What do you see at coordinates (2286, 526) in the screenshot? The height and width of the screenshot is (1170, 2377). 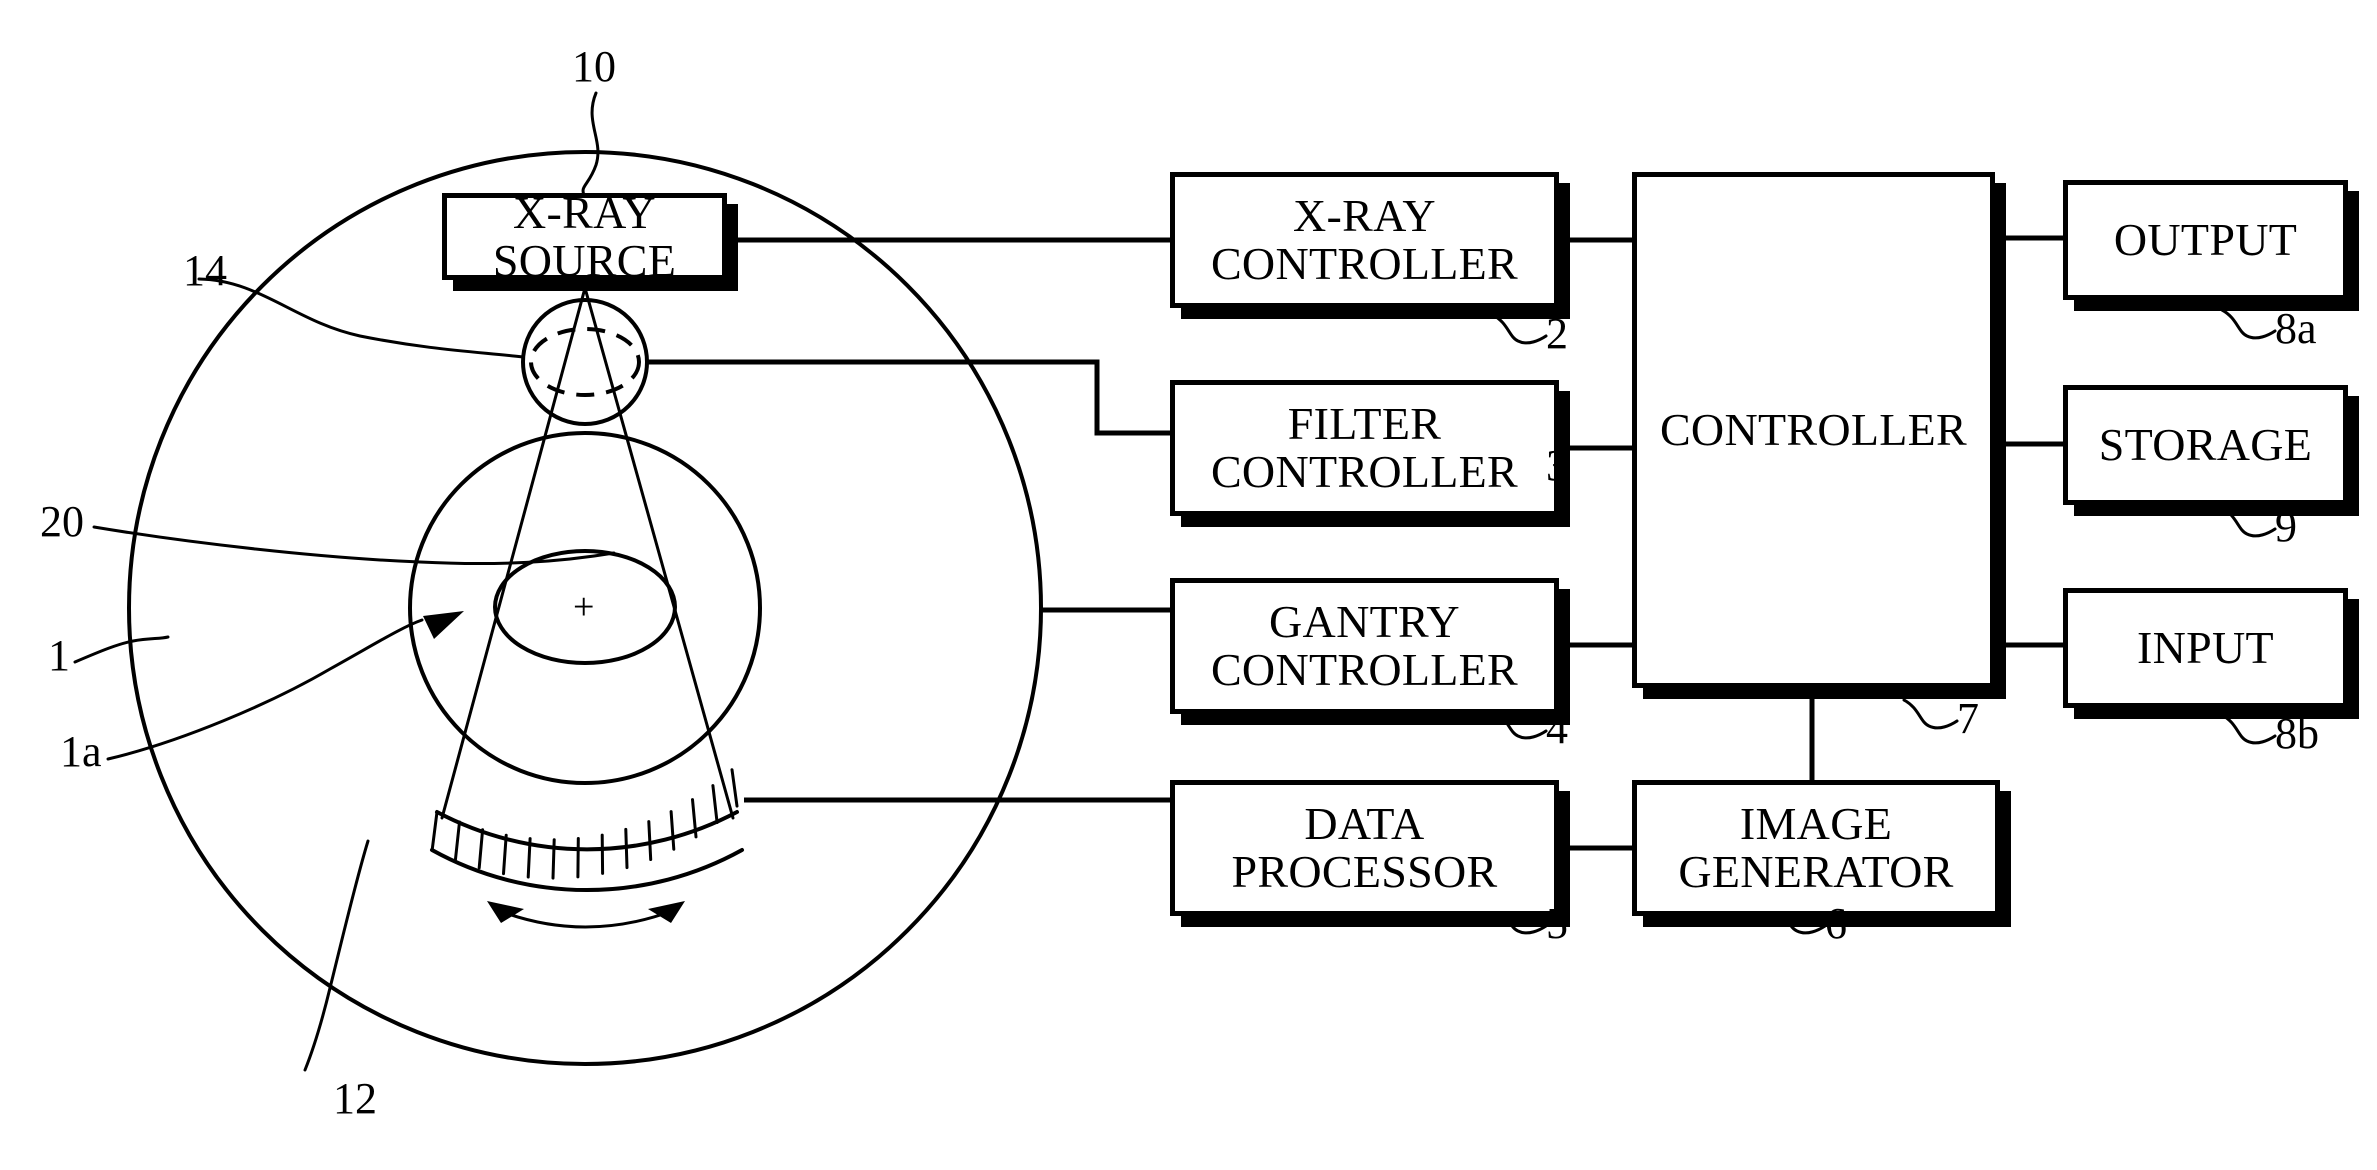 I see `reference-numeral-9: 9` at bounding box center [2286, 526].